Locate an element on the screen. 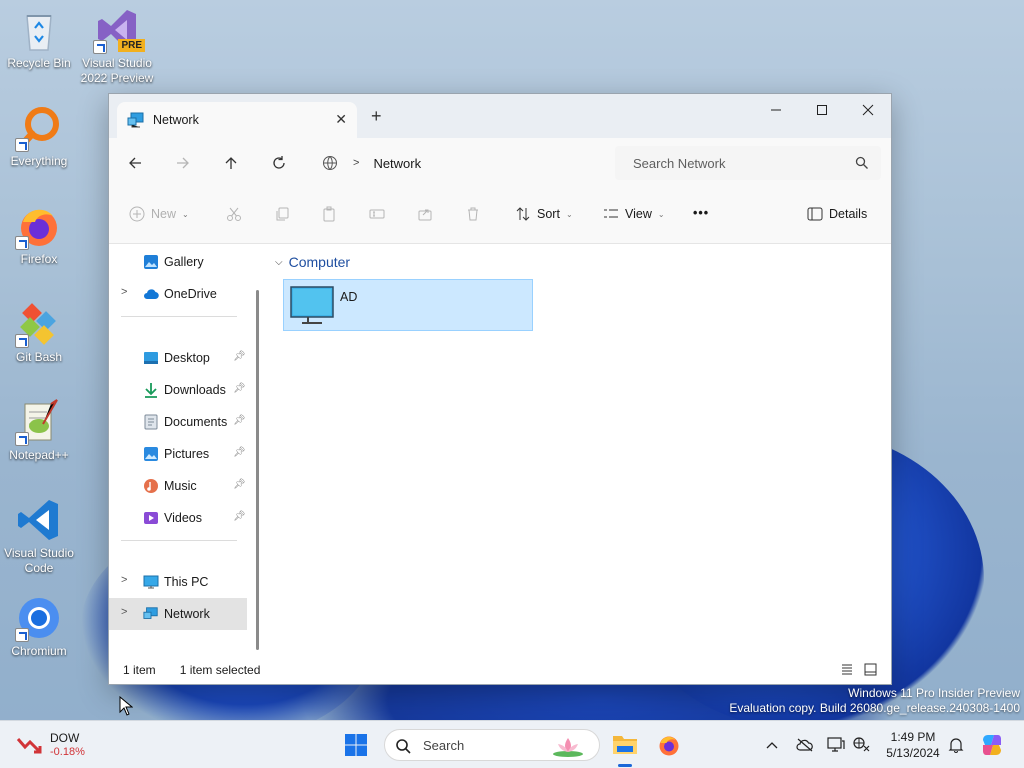  desktop-icon-visual-studio: PRE Visual Studio 2022 Preview is located at coordinates (117, 46).